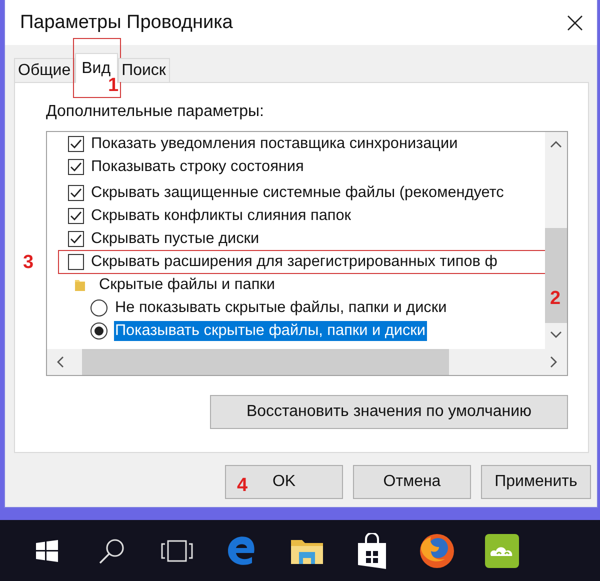  I want to click on option-label: Показать уведомления поставщика синхронизации, so click(274, 144).